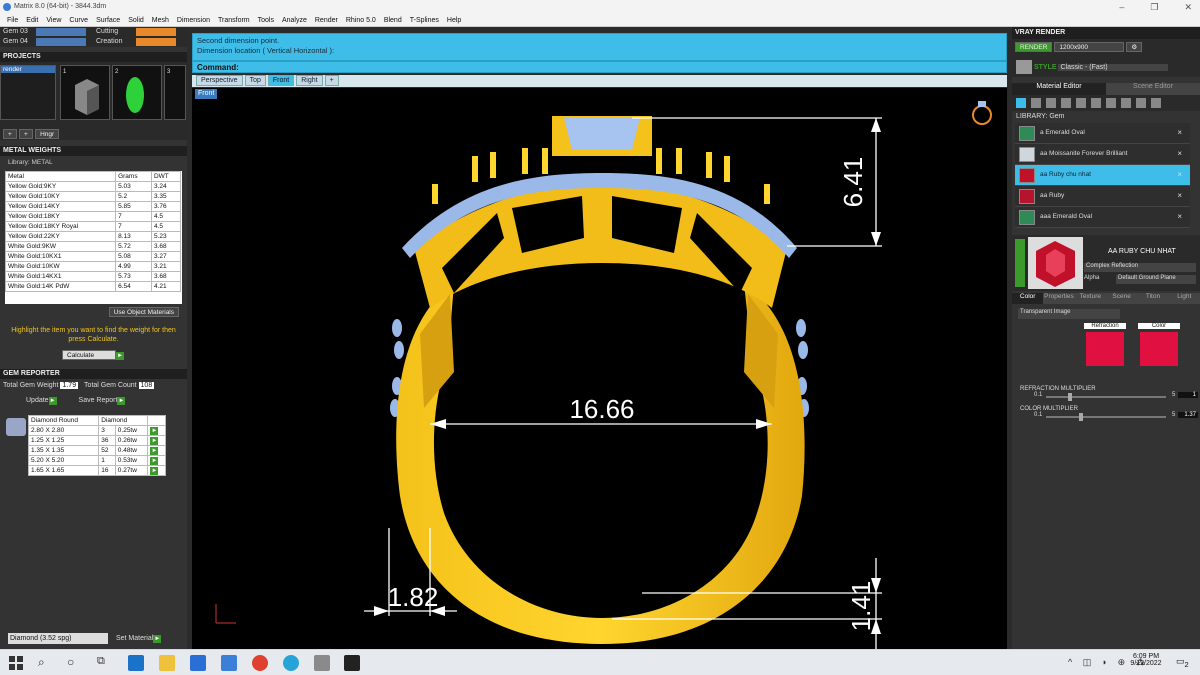 The width and height of the screenshot is (1200, 675). I want to click on reflection-select: Complex Reflection, so click(1140, 267).